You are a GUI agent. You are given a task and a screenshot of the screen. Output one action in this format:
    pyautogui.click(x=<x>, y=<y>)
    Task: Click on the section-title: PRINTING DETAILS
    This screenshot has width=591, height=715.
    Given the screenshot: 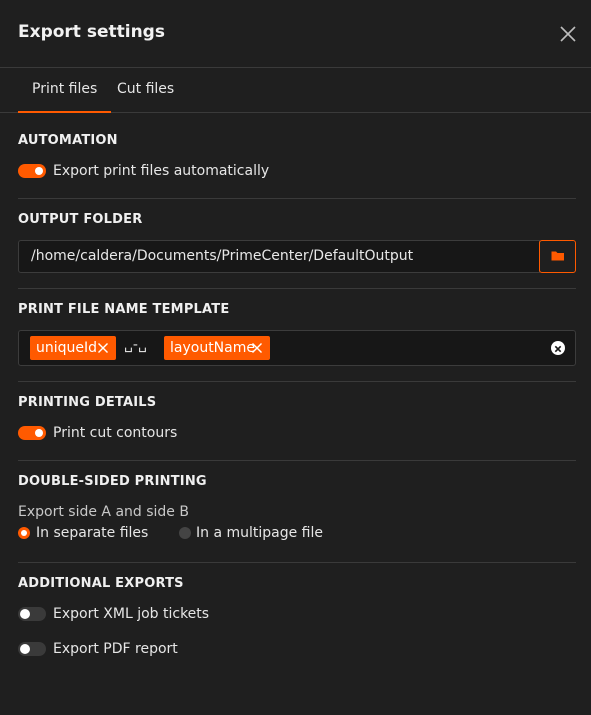 What is the action you would take?
    pyautogui.click(x=87, y=402)
    